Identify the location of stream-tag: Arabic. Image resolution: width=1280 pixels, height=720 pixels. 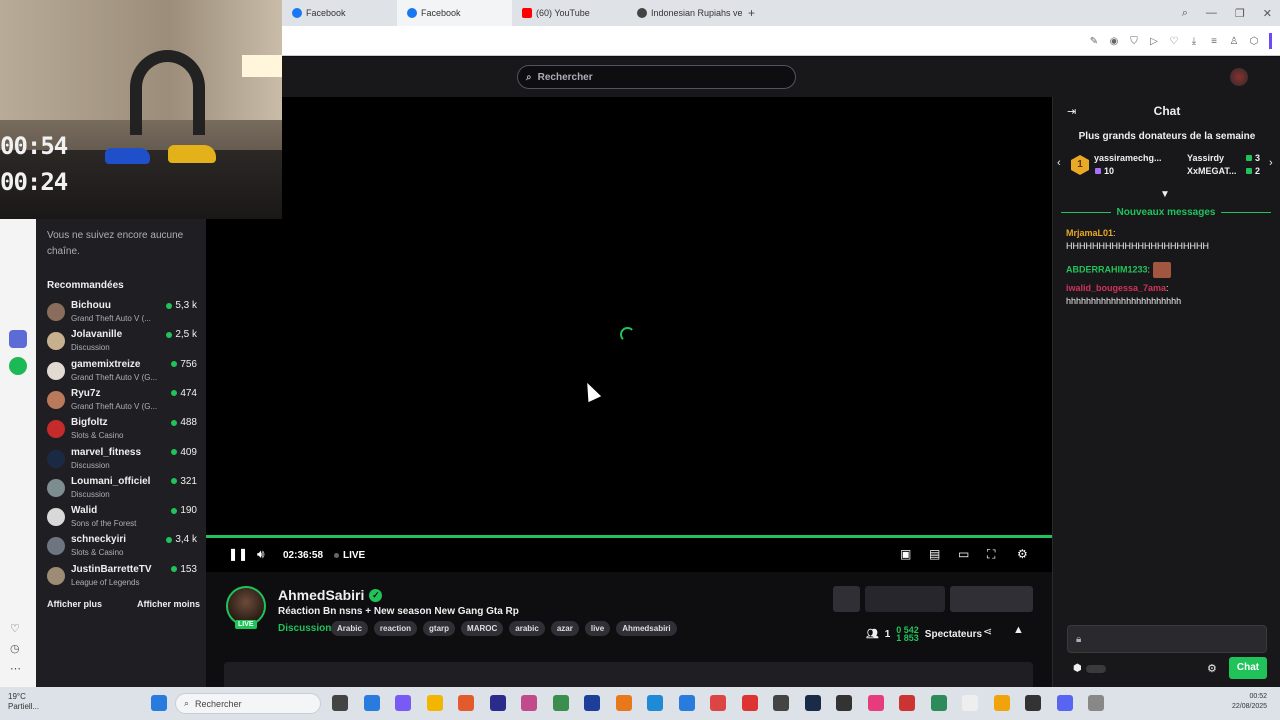
(349, 628).